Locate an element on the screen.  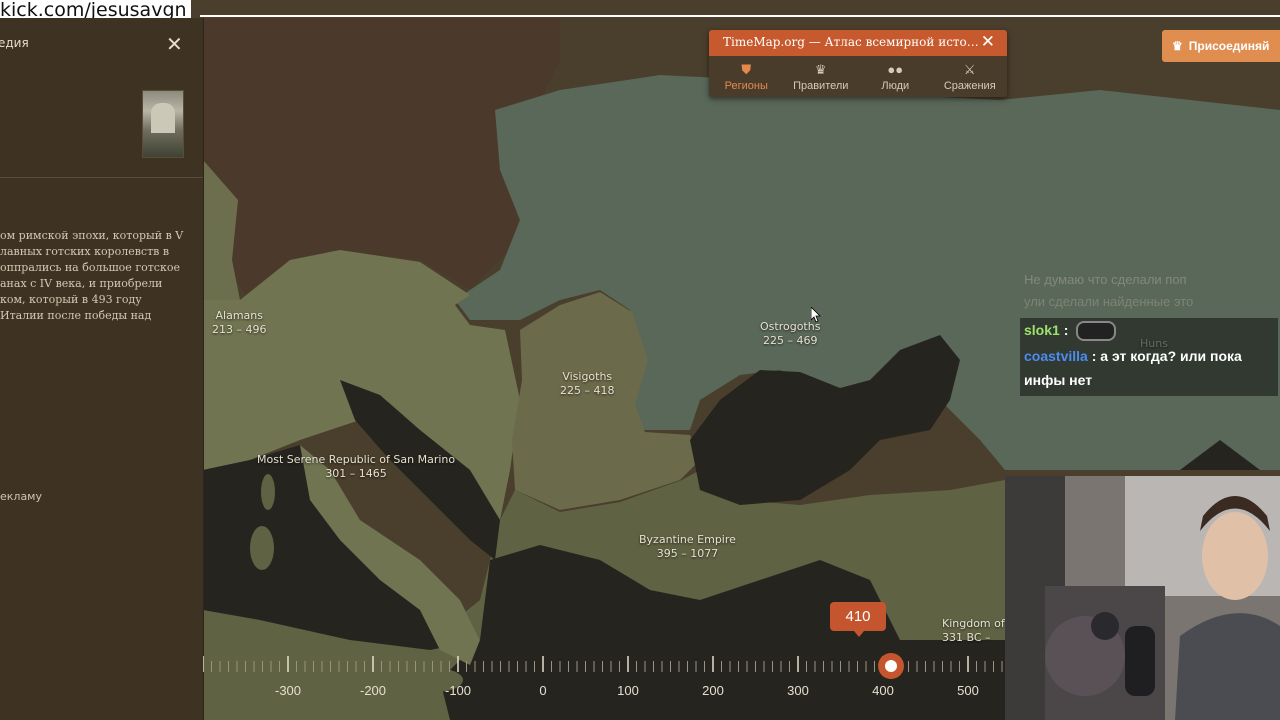
tab-people: ●● Люди is located at coordinates (895, 76).